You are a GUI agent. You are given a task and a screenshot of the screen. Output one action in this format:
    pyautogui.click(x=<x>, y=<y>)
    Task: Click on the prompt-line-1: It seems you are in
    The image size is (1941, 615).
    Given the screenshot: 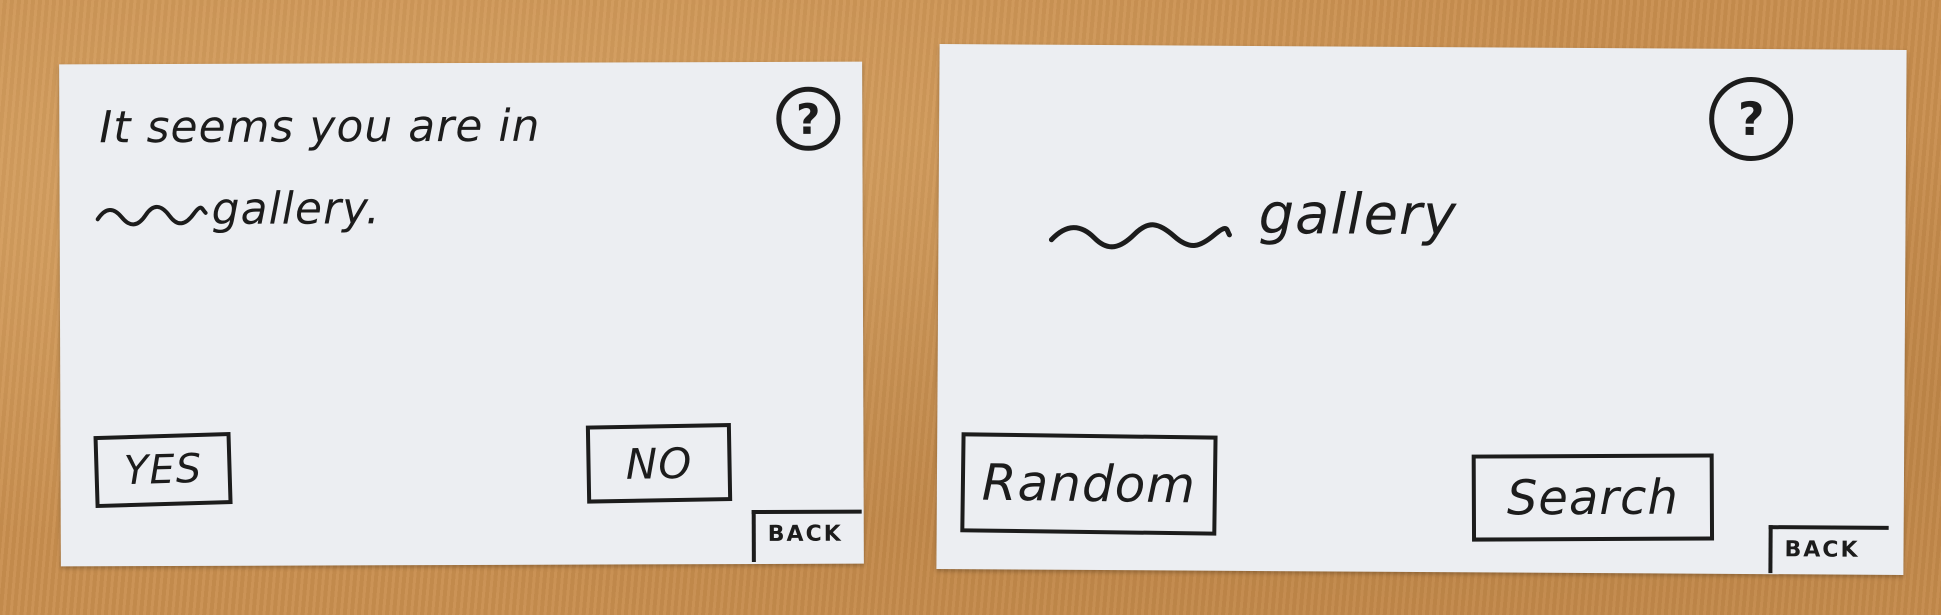 What is the action you would take?
    pyautogui.click(x=320, y=127)
    